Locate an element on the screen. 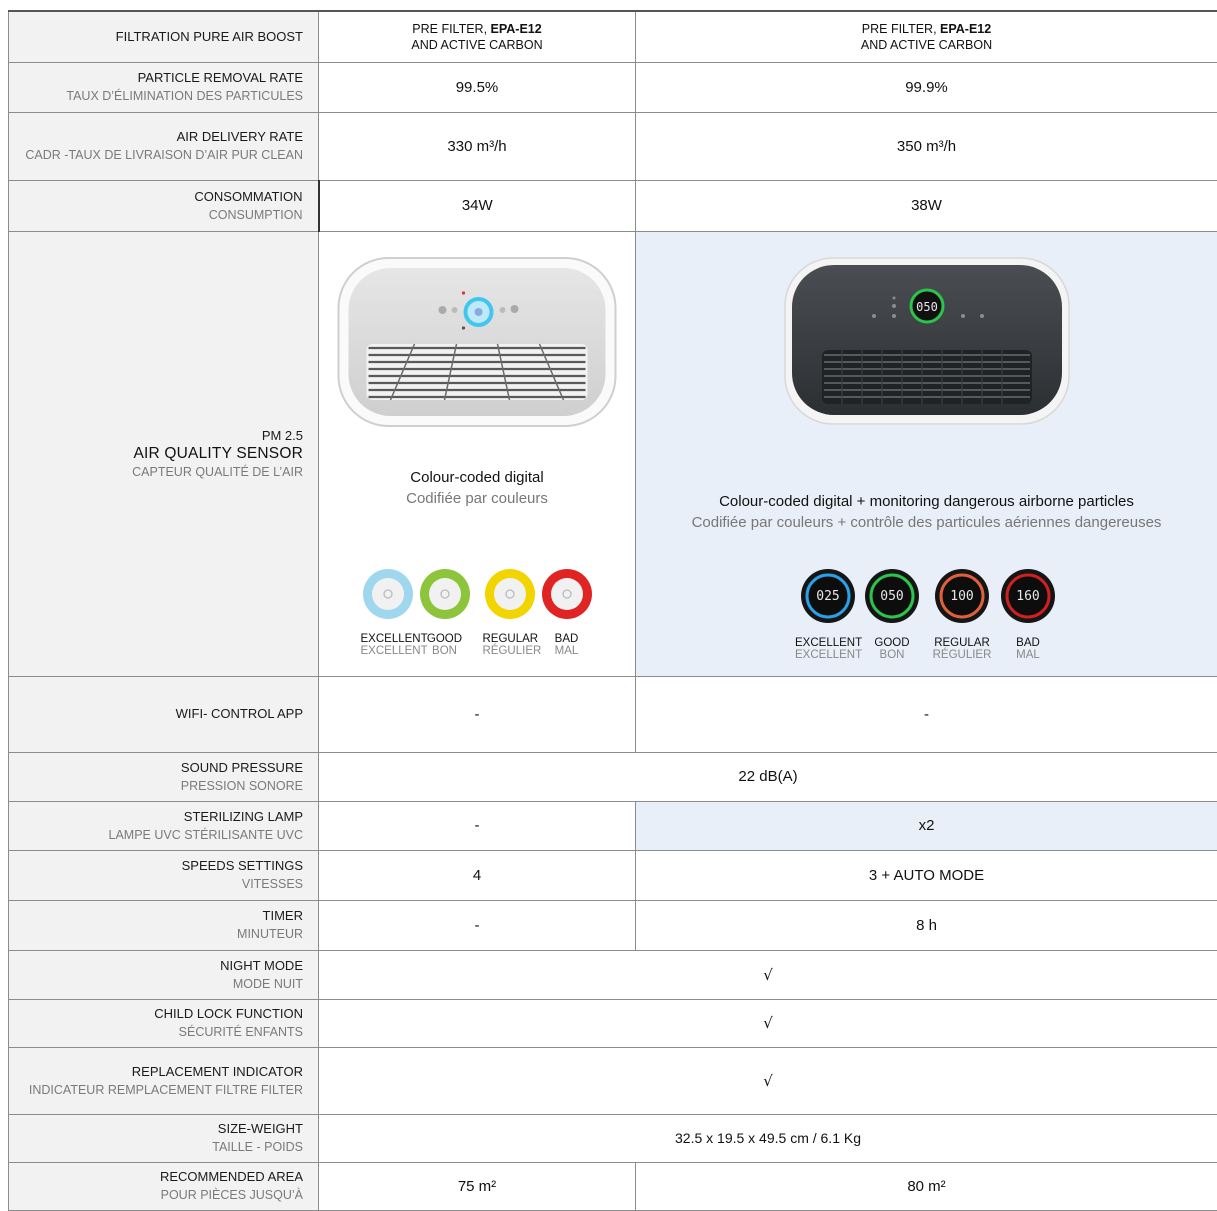 The width and height of the screenshot is (1217, 1211). filtration-b-bold: EPA-E12 is located at coordinates (965, 29).